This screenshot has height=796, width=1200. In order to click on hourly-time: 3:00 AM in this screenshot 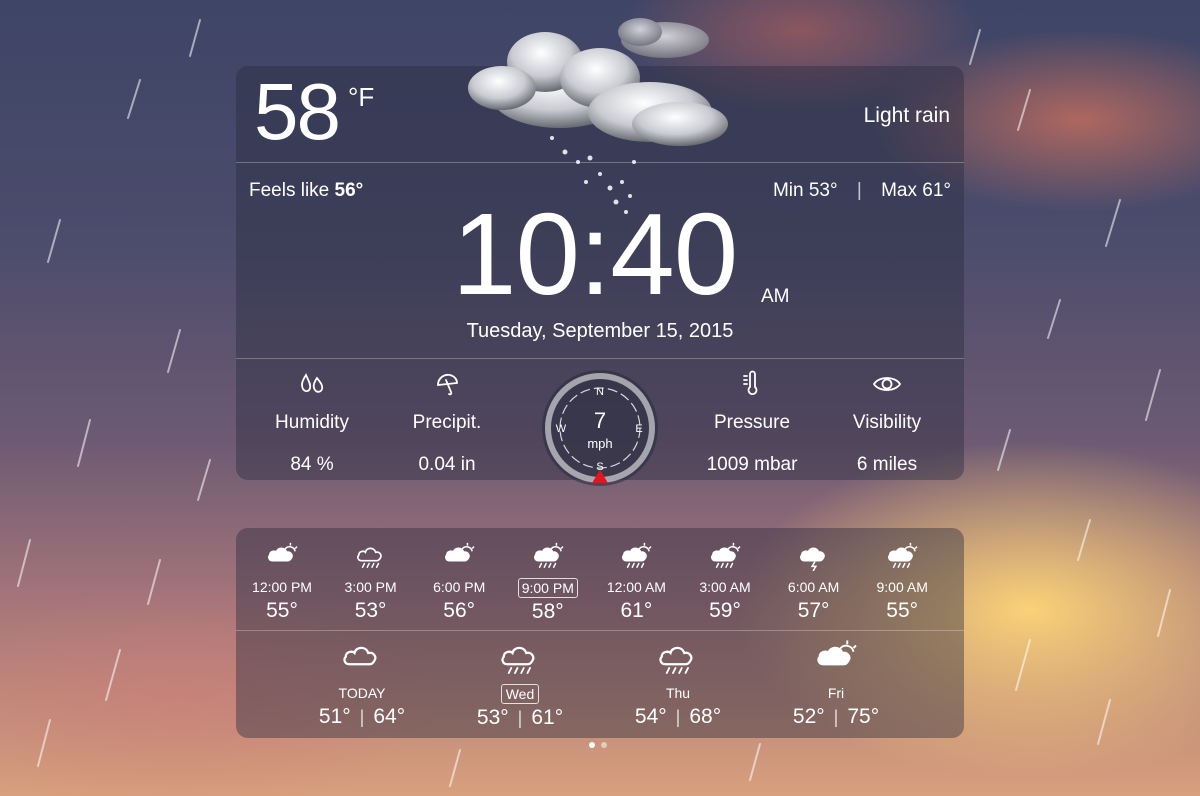, I will do `click(725, 587)`.